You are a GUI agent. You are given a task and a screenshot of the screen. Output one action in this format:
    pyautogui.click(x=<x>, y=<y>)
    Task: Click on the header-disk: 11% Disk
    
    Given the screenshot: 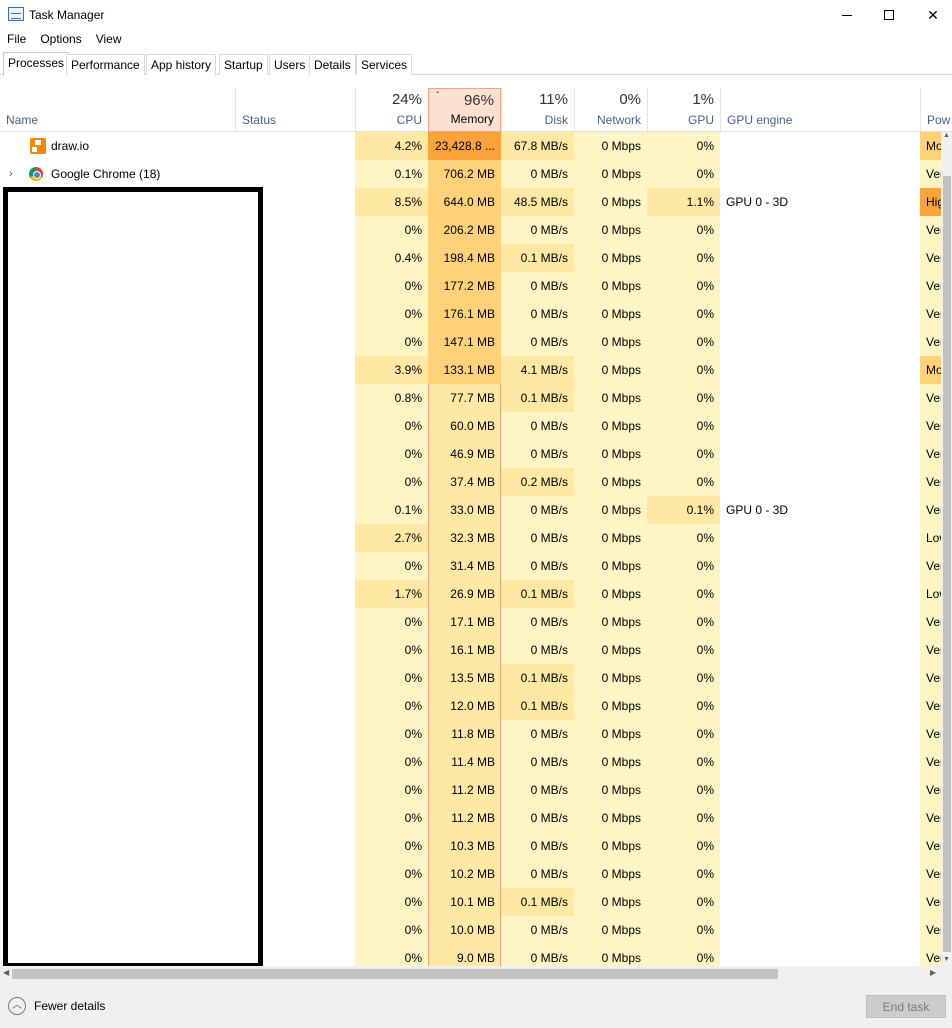 What is the action you would take?
    pyautogui.click(x=537, y=110)
    